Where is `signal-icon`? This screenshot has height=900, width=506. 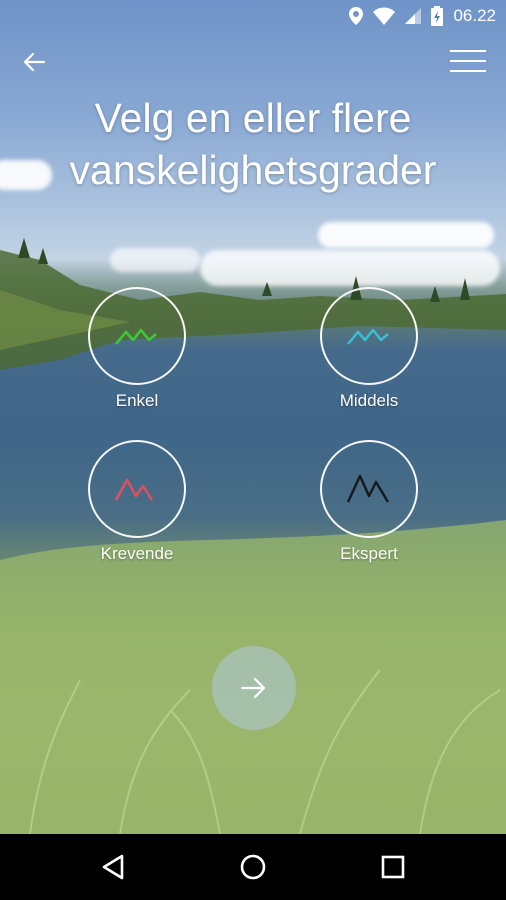 signal-icon is located at coordinates (413, 16).